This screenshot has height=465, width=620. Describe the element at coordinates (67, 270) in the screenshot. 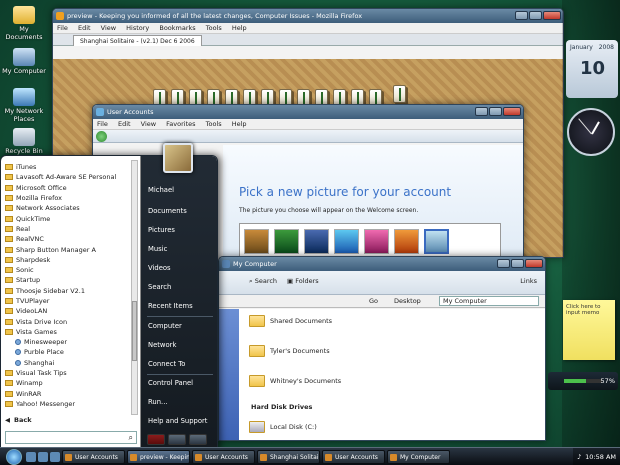

I see `program-item: Sonic` at that location.